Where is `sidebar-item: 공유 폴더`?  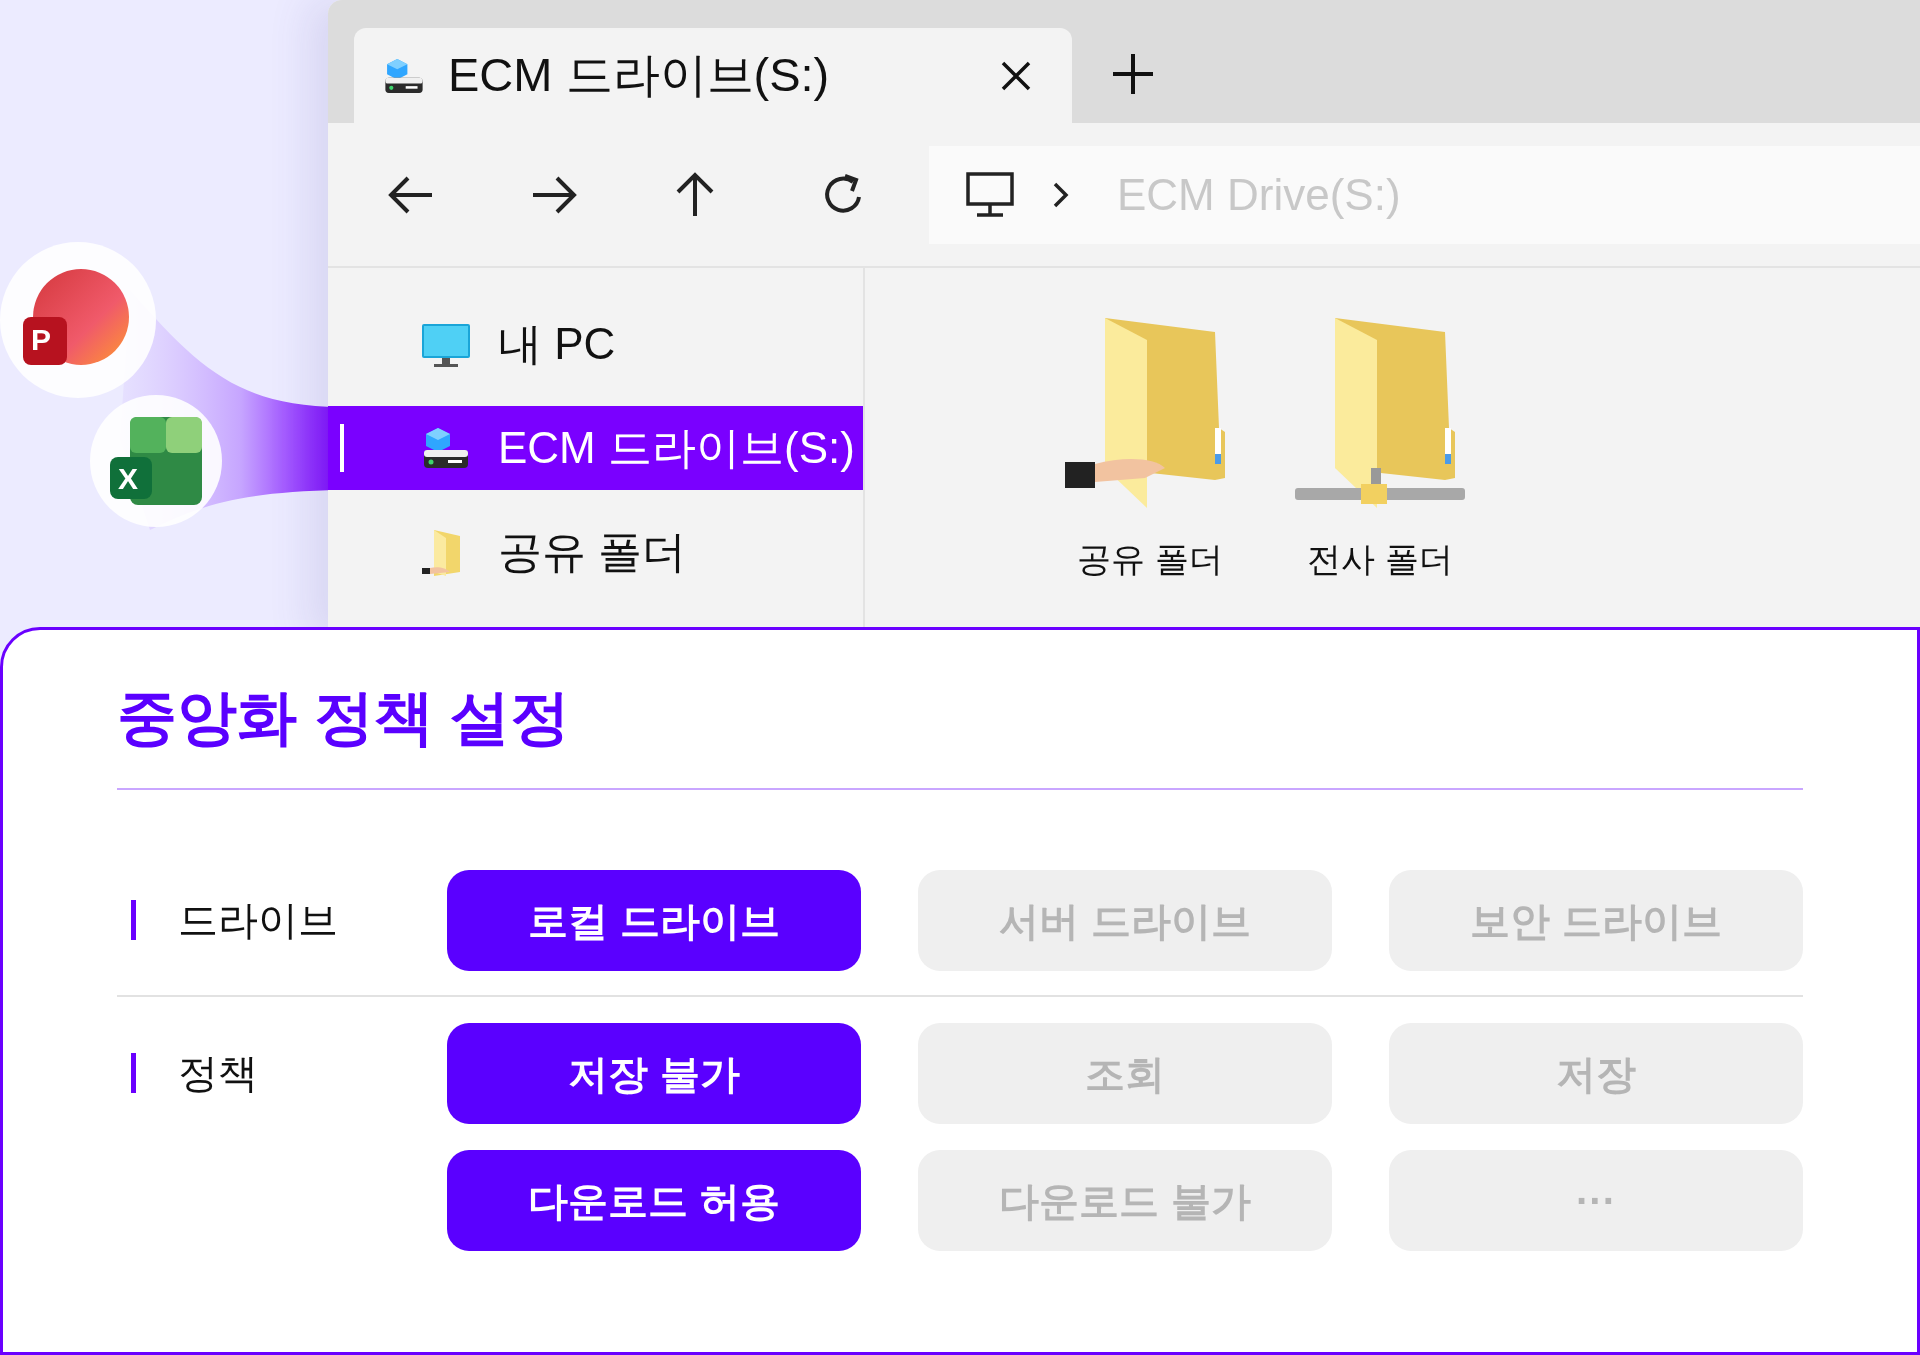
sidebar-item: 공유 폴더 is located at coordinates (595, 552).